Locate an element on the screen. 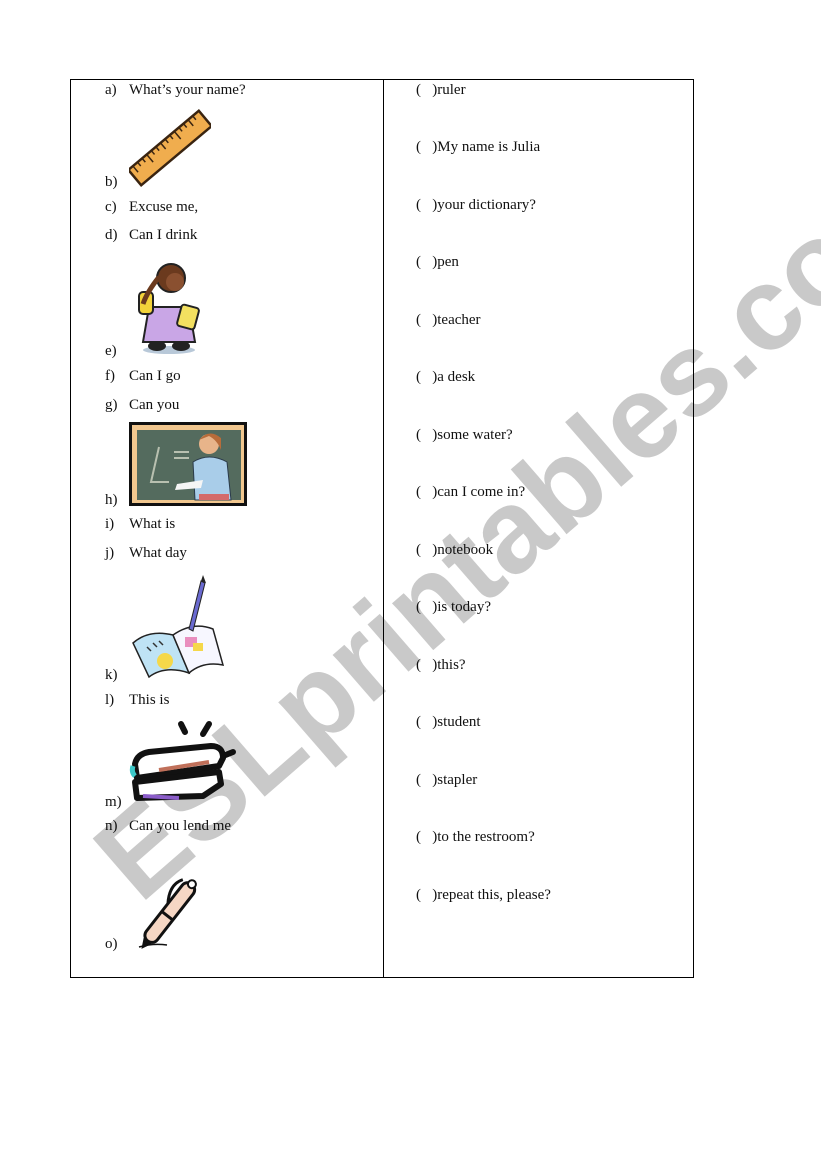 Image resolution: width=821 pixels, height=1169 pixels. answer-text: repeat this, please? is located at coordinates (494, 895).